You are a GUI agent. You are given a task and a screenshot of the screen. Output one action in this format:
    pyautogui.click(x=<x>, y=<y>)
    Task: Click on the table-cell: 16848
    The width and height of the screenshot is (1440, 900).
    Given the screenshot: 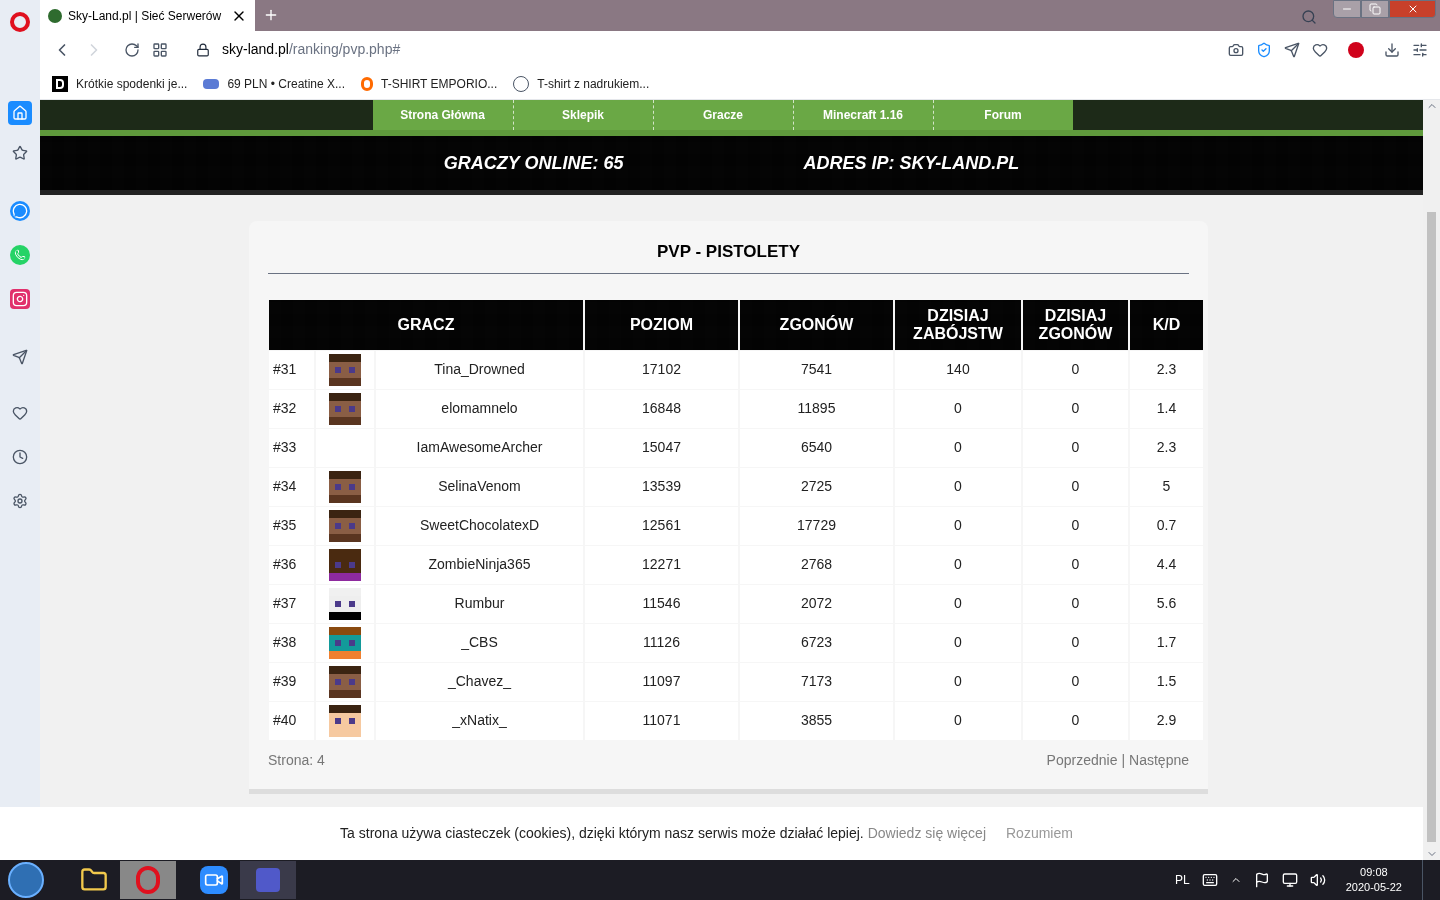 What is the action you would take?
    pyautogui.click(x=661, y=408)
    